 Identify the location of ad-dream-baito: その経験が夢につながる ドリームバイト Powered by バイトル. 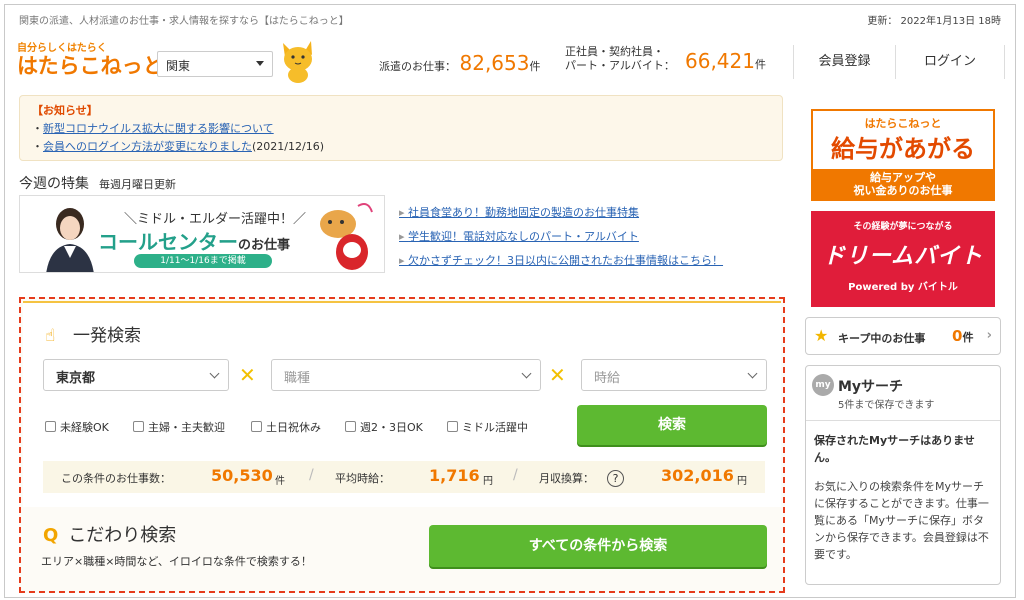
(903, 259).